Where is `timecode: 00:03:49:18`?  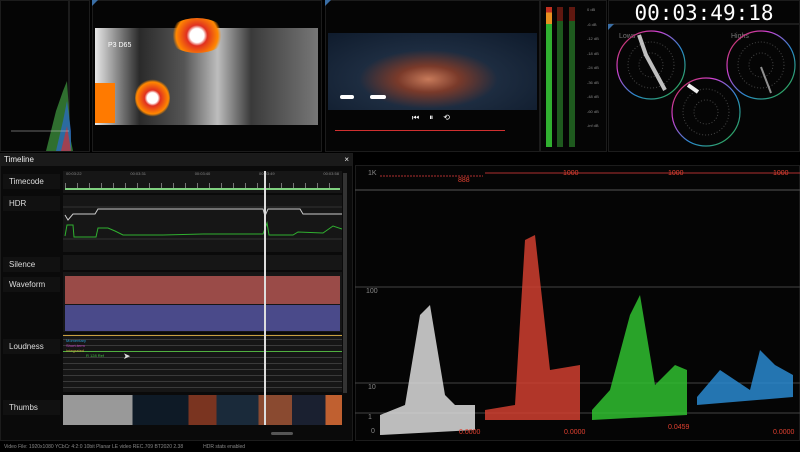 timecode: 00:03:49:18 is located at coordinates (704, 13).